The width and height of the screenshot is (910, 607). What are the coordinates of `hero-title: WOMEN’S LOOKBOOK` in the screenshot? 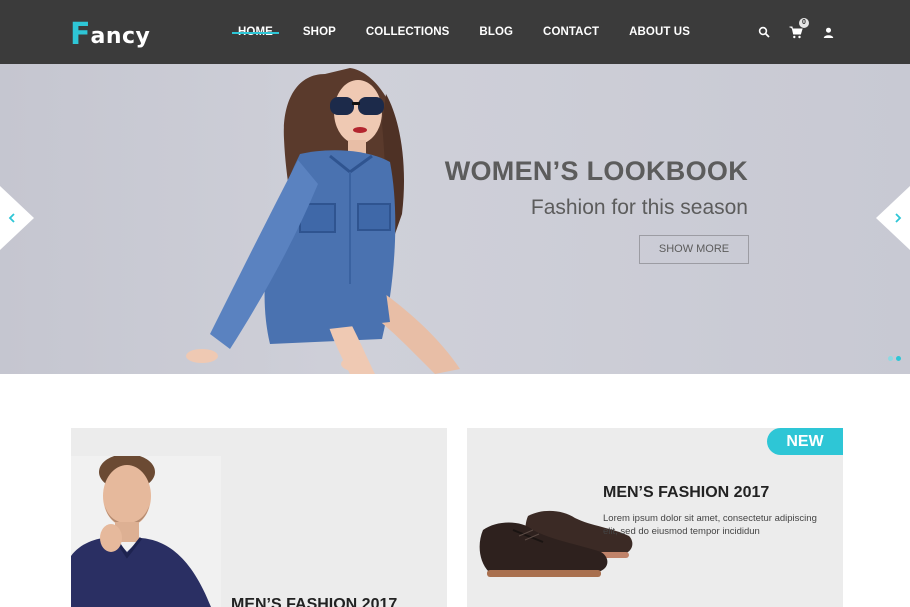 It's located at (596, 171).